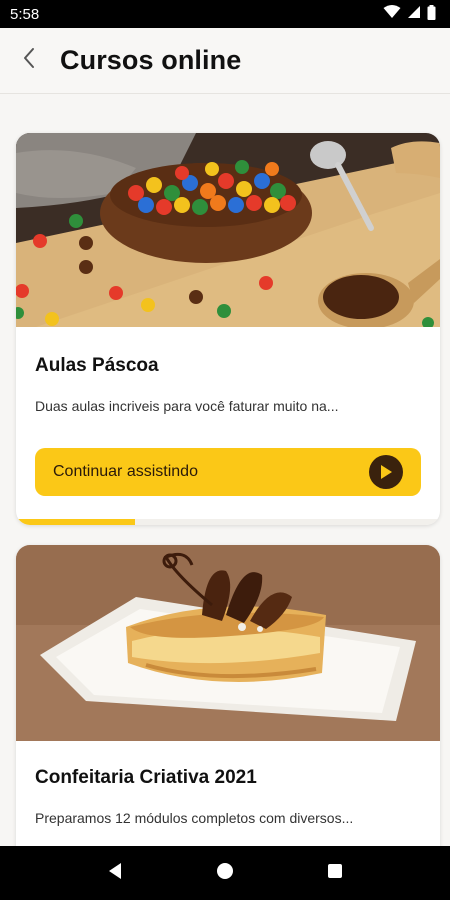 The width and height of the screenshot is (450, 900). Describe the element at coordinates (97, 365) in the screenshot. I see `course-title: Aulas Páscoa` at that location.